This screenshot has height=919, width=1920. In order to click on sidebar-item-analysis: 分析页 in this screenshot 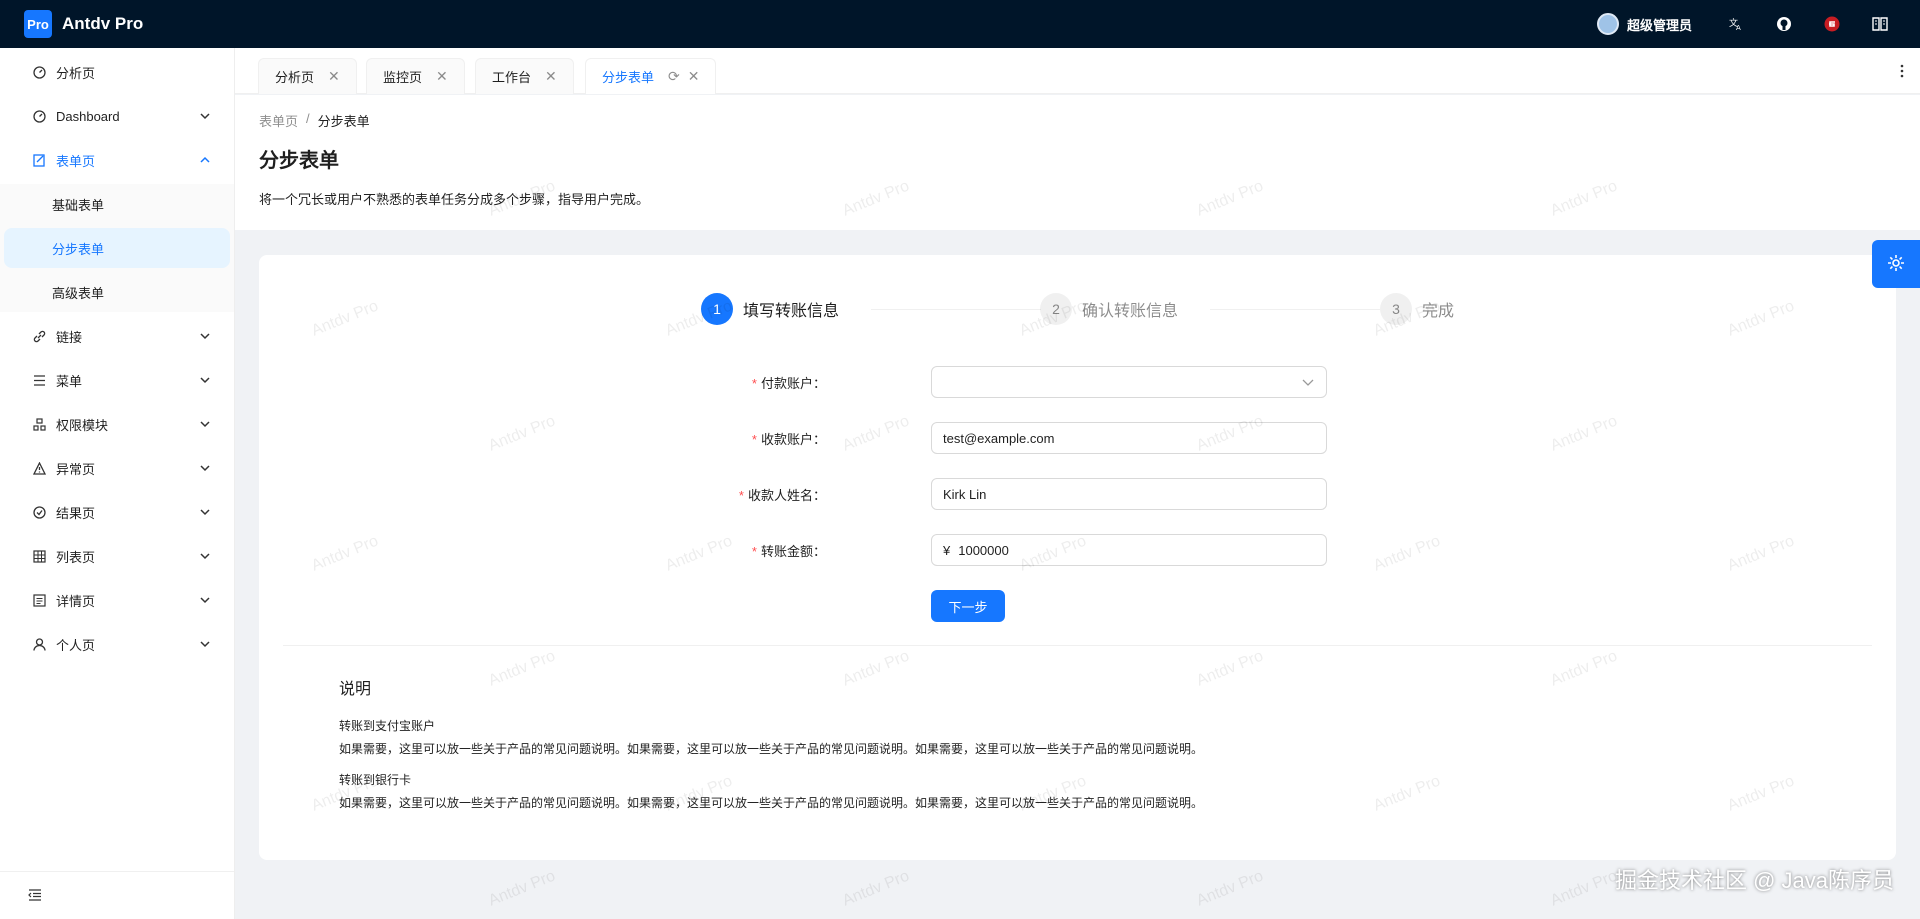, I will do `click(117, 72)`.